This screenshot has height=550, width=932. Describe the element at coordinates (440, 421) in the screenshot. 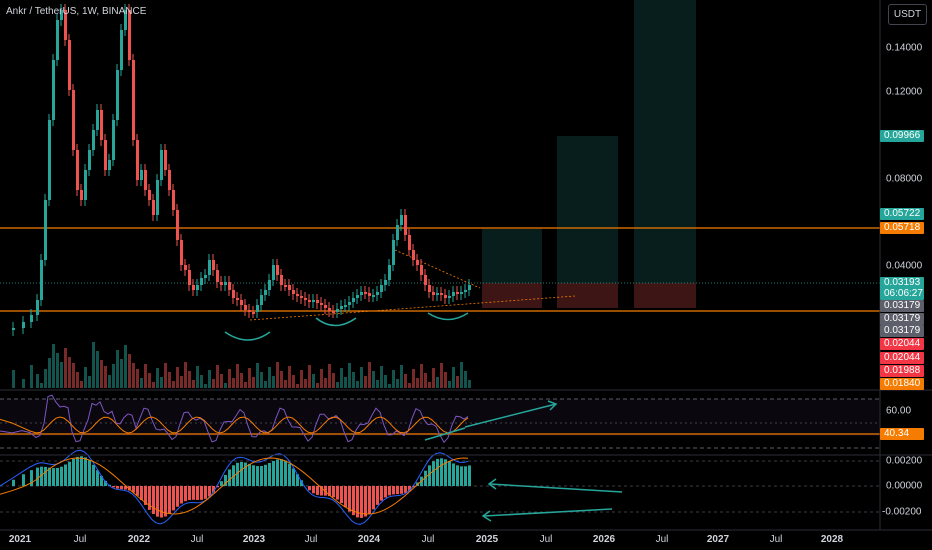

I see `rsi-pane` at that location.